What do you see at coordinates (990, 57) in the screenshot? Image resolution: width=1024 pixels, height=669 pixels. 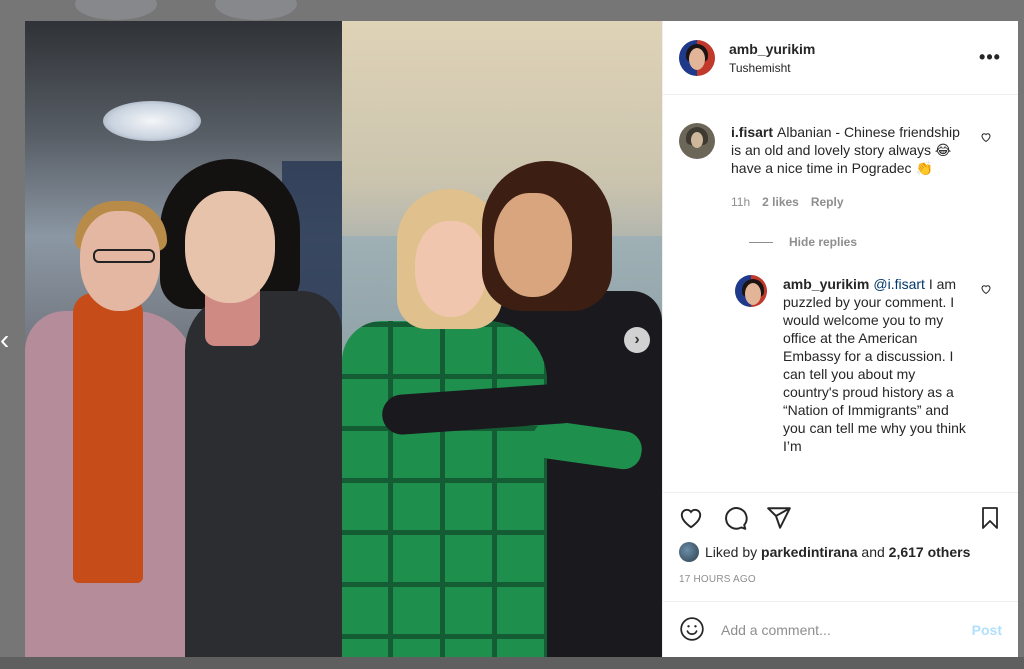 I see `more-options-icon: •••` at bounding box center [990, 57].